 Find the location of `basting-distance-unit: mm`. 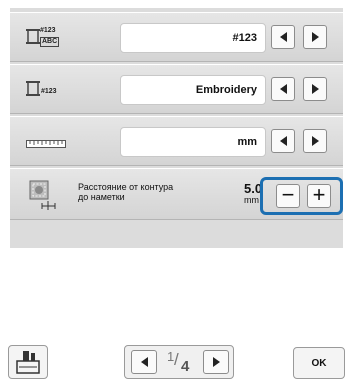

basting-distance-unit: mm is located at coordinates (251, 200).